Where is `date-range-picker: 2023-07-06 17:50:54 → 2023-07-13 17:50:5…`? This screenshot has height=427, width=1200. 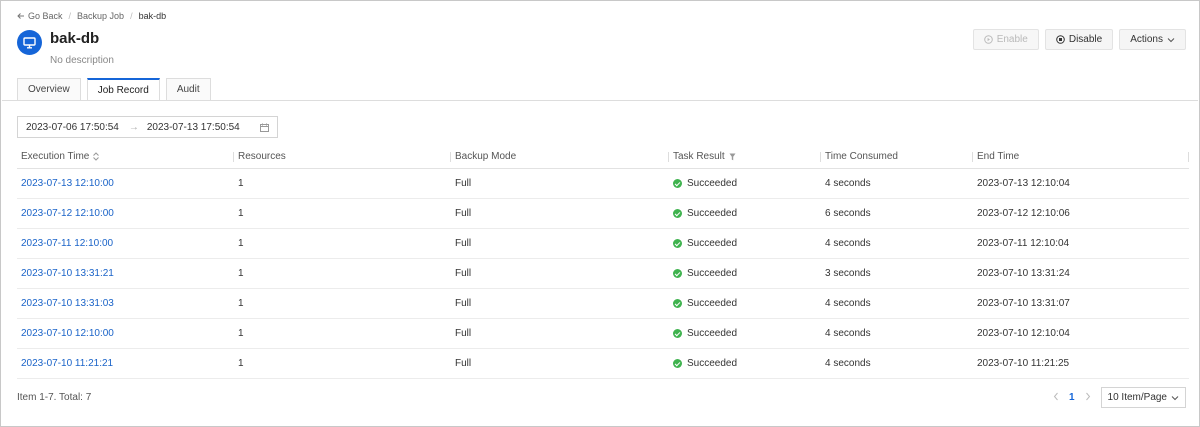
date-range-picker: 2023-07-06 17:50:54 → 2023-07-13 17:50:5… is located at coordinates (147, 127).